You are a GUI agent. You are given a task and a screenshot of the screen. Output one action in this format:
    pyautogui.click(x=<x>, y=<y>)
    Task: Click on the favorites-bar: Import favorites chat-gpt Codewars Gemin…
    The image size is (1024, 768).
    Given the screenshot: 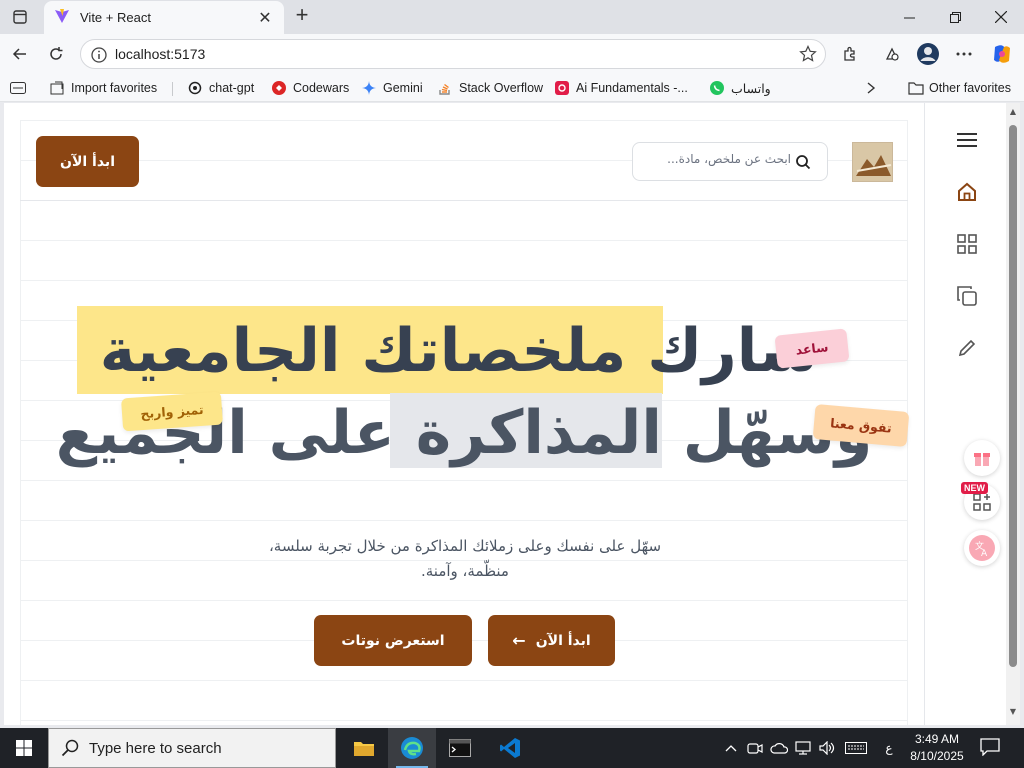 What is the action you would take?
    pyautogui.click(x=512, y=88)
    